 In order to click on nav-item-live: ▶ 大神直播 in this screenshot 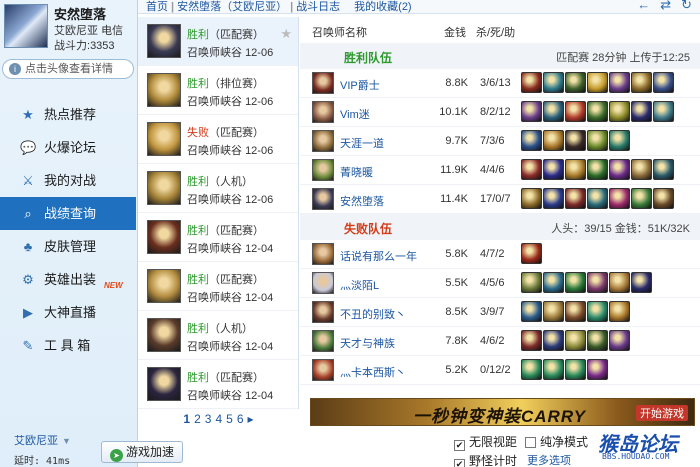, I will do `click(69, 312)`.